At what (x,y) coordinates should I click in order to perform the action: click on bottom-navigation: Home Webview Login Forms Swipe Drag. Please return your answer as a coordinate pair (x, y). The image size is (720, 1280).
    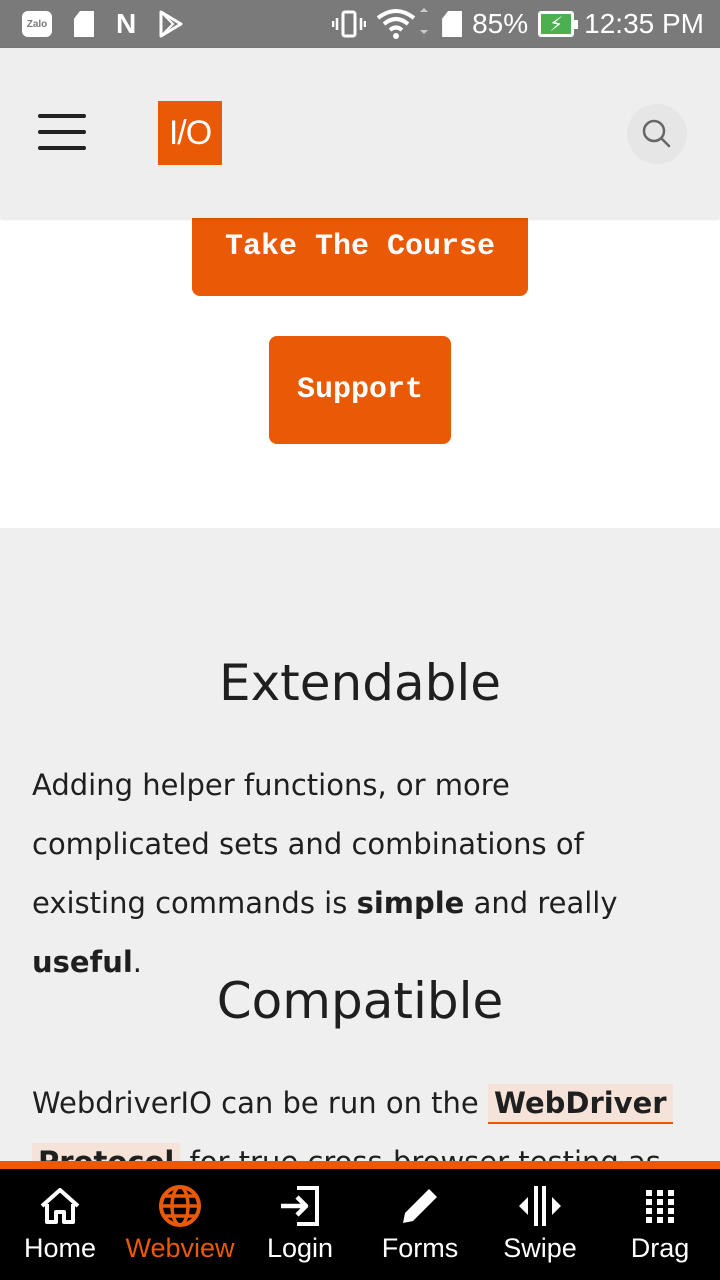
    Looking at the image, I should click on (360, 1220).